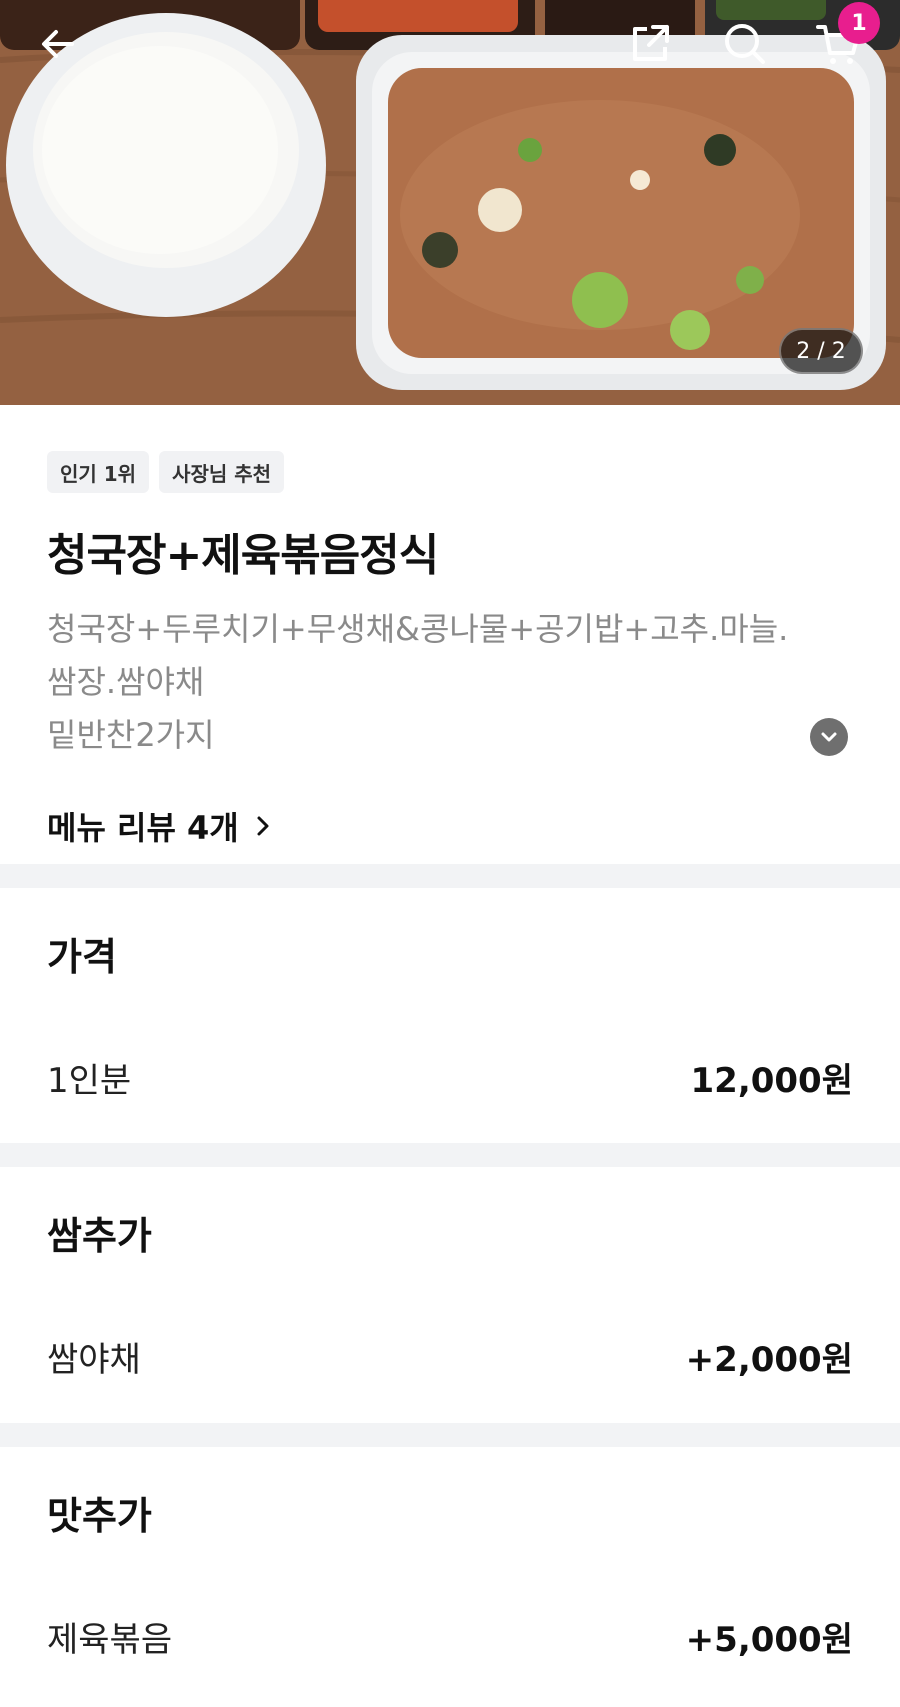 This screenshot has height=1707, width=900. Describe the element at coordinates (82, 957) in the screenshot. I see `price-section-title: 가격` at that location.